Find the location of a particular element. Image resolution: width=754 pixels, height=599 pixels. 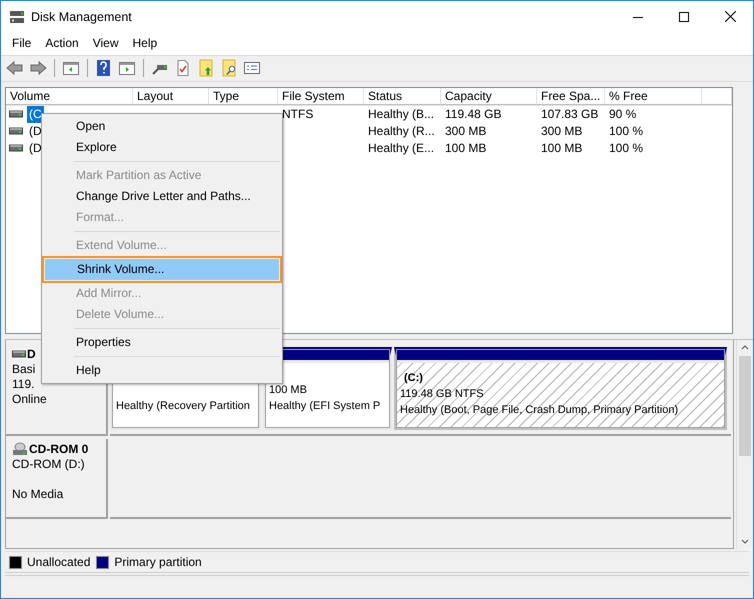

folder-search-icon is located at coordinates (229, 68).